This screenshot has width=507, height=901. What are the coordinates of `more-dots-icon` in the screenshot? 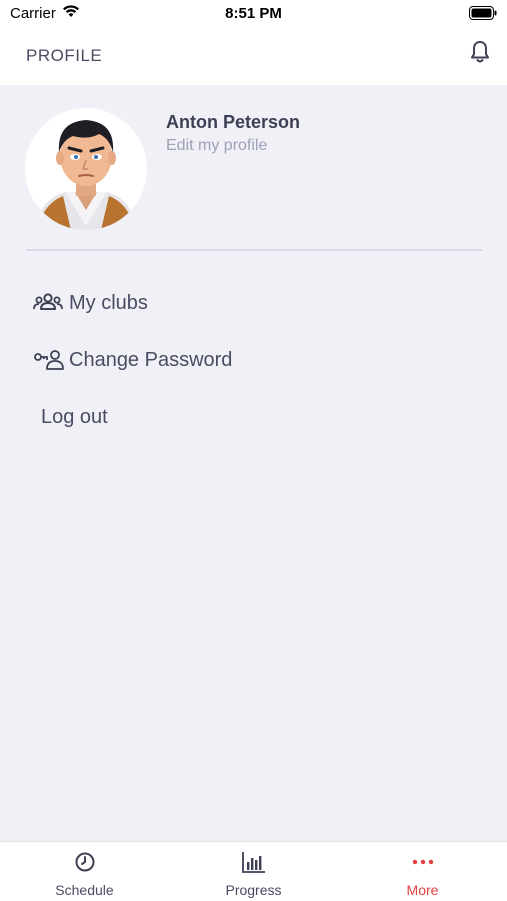 It's located at (422, 862).